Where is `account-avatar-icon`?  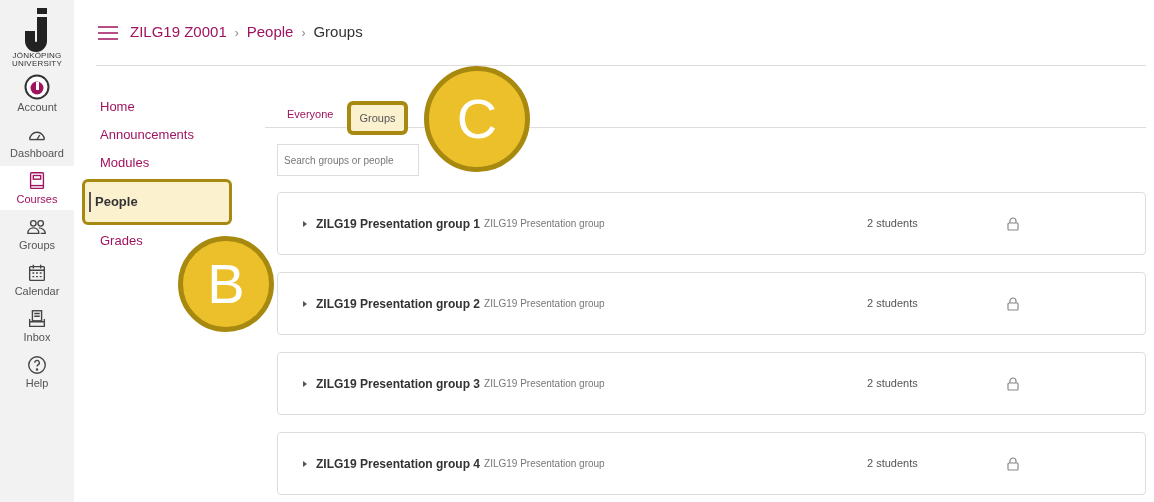
account-avatar-icon is located at coordinates (37, 87).